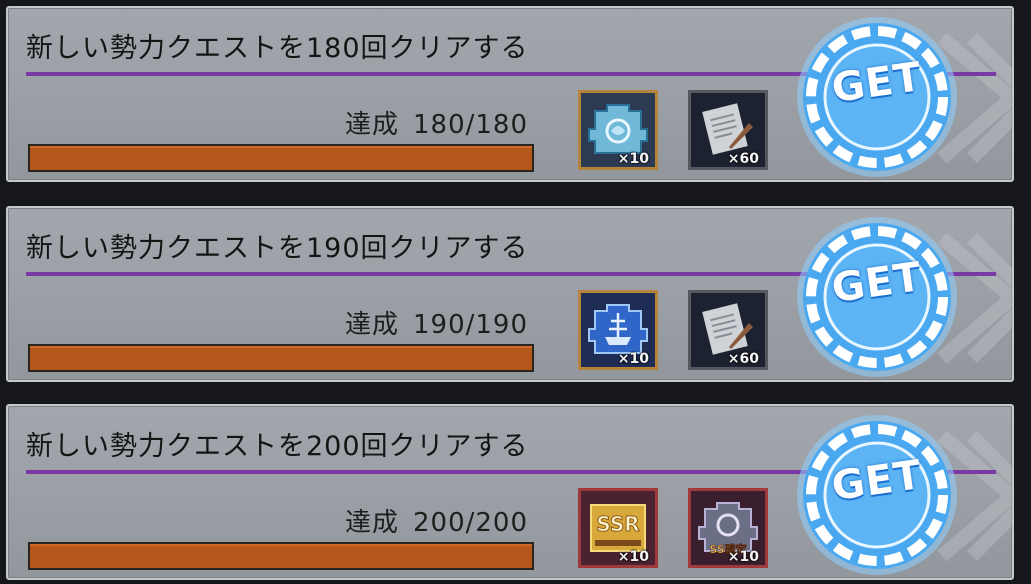 The height and width of the screenshot is (584, 1031). I want to click on progress-text: 達成 180/180, so click(436, 122).